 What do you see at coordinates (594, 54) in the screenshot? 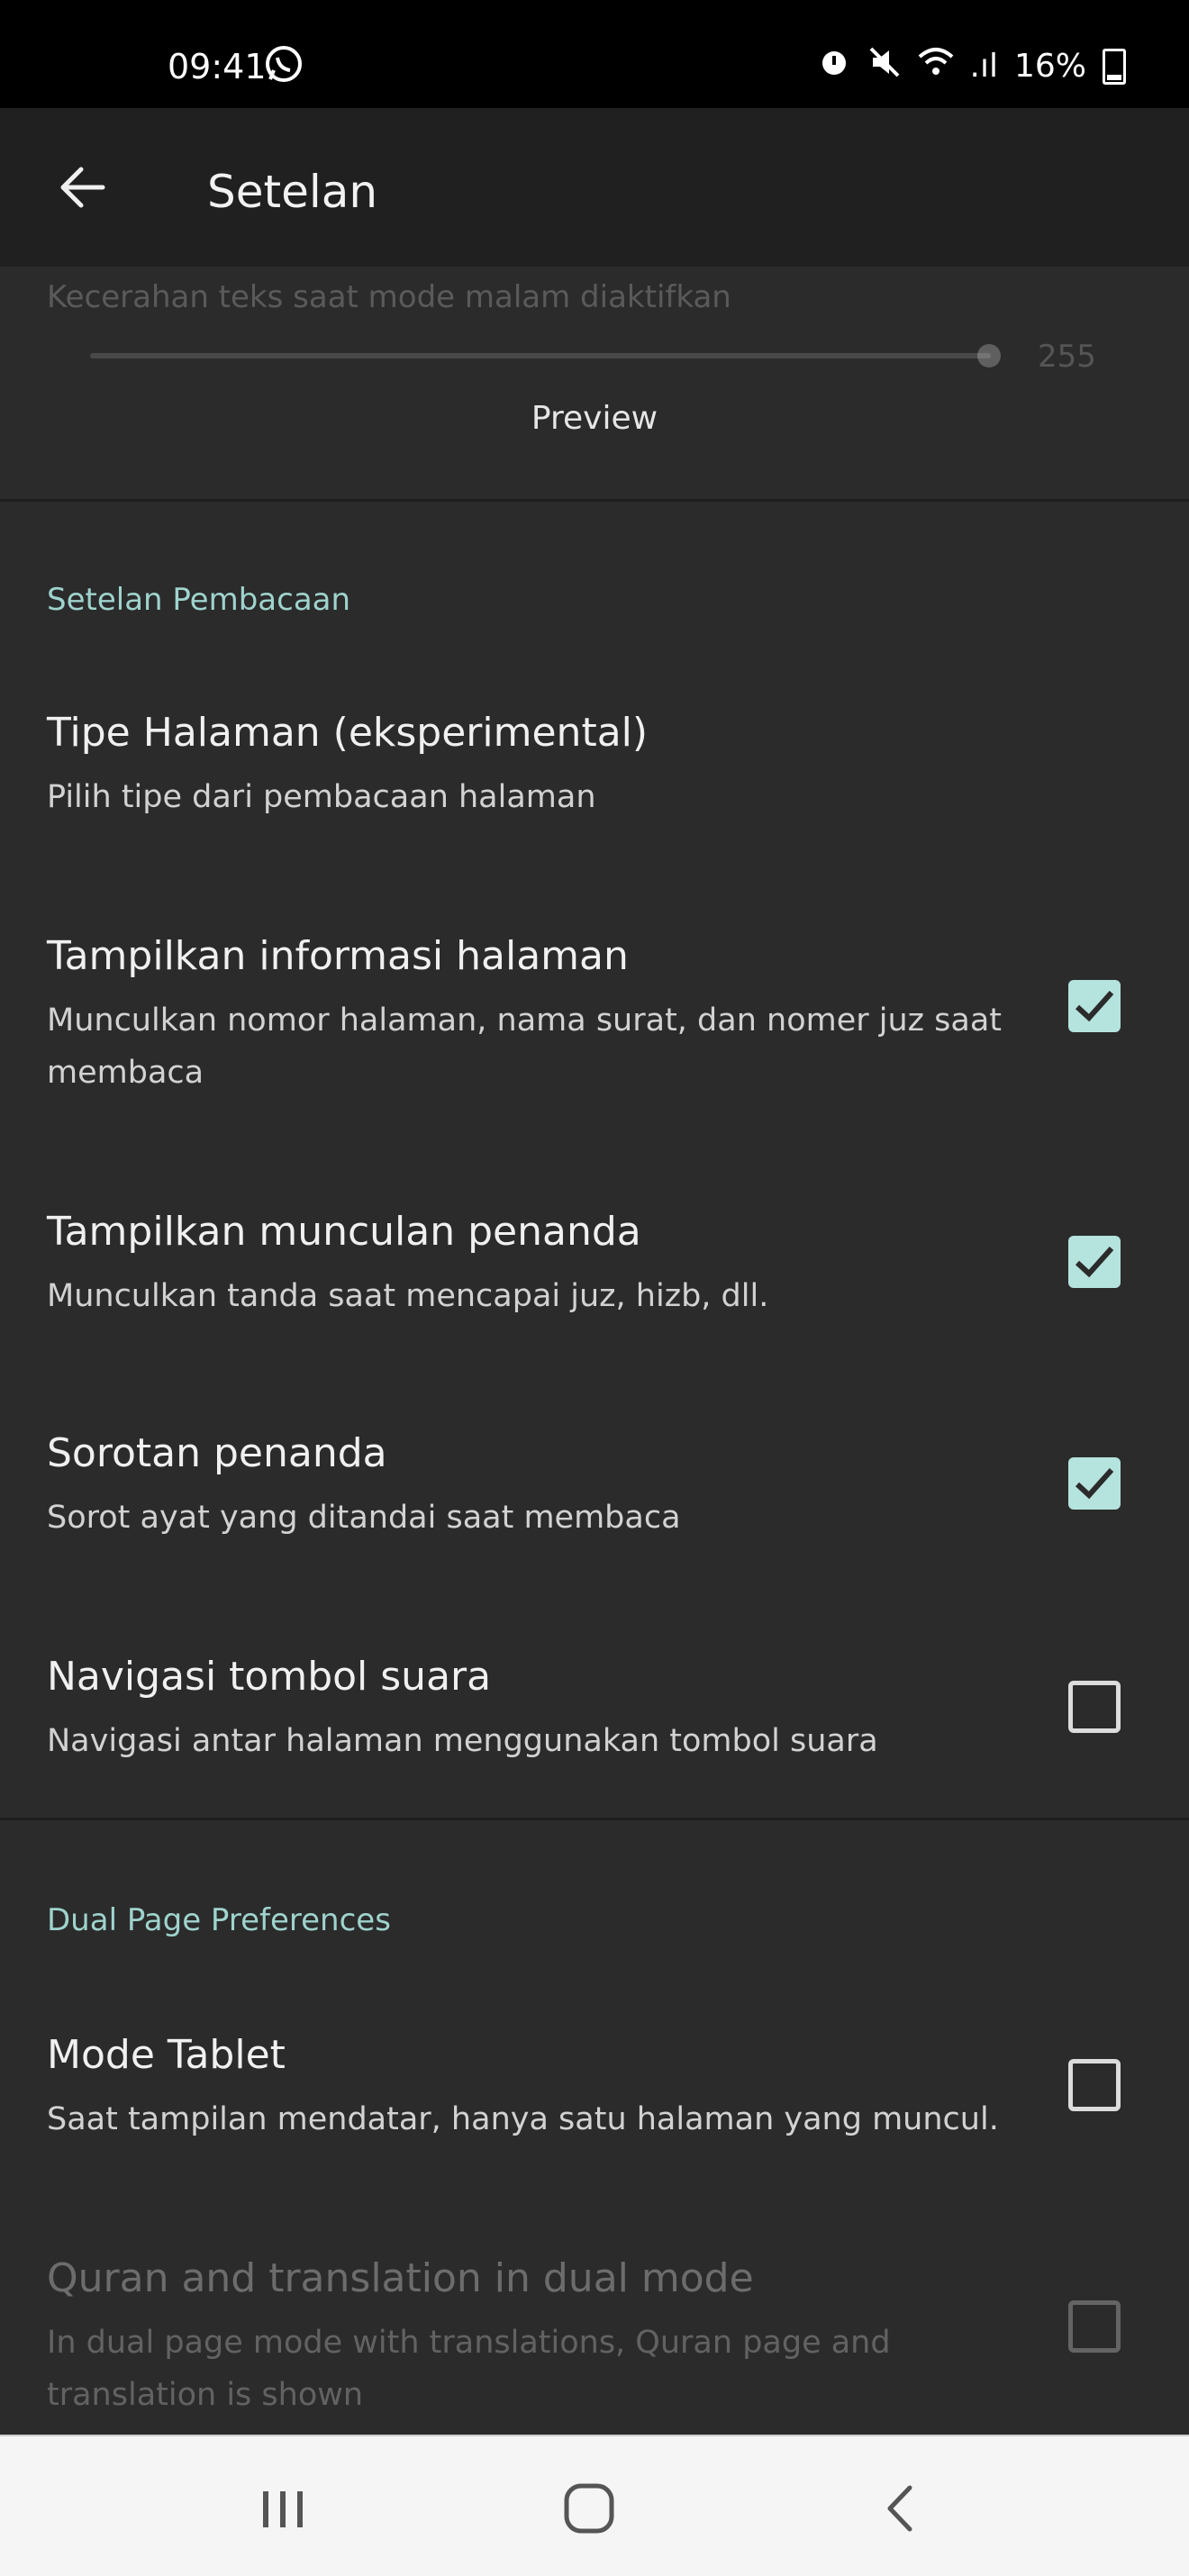
I see `status-bar: 09:41 .ıl 16%` at bounding box center [594, 54].